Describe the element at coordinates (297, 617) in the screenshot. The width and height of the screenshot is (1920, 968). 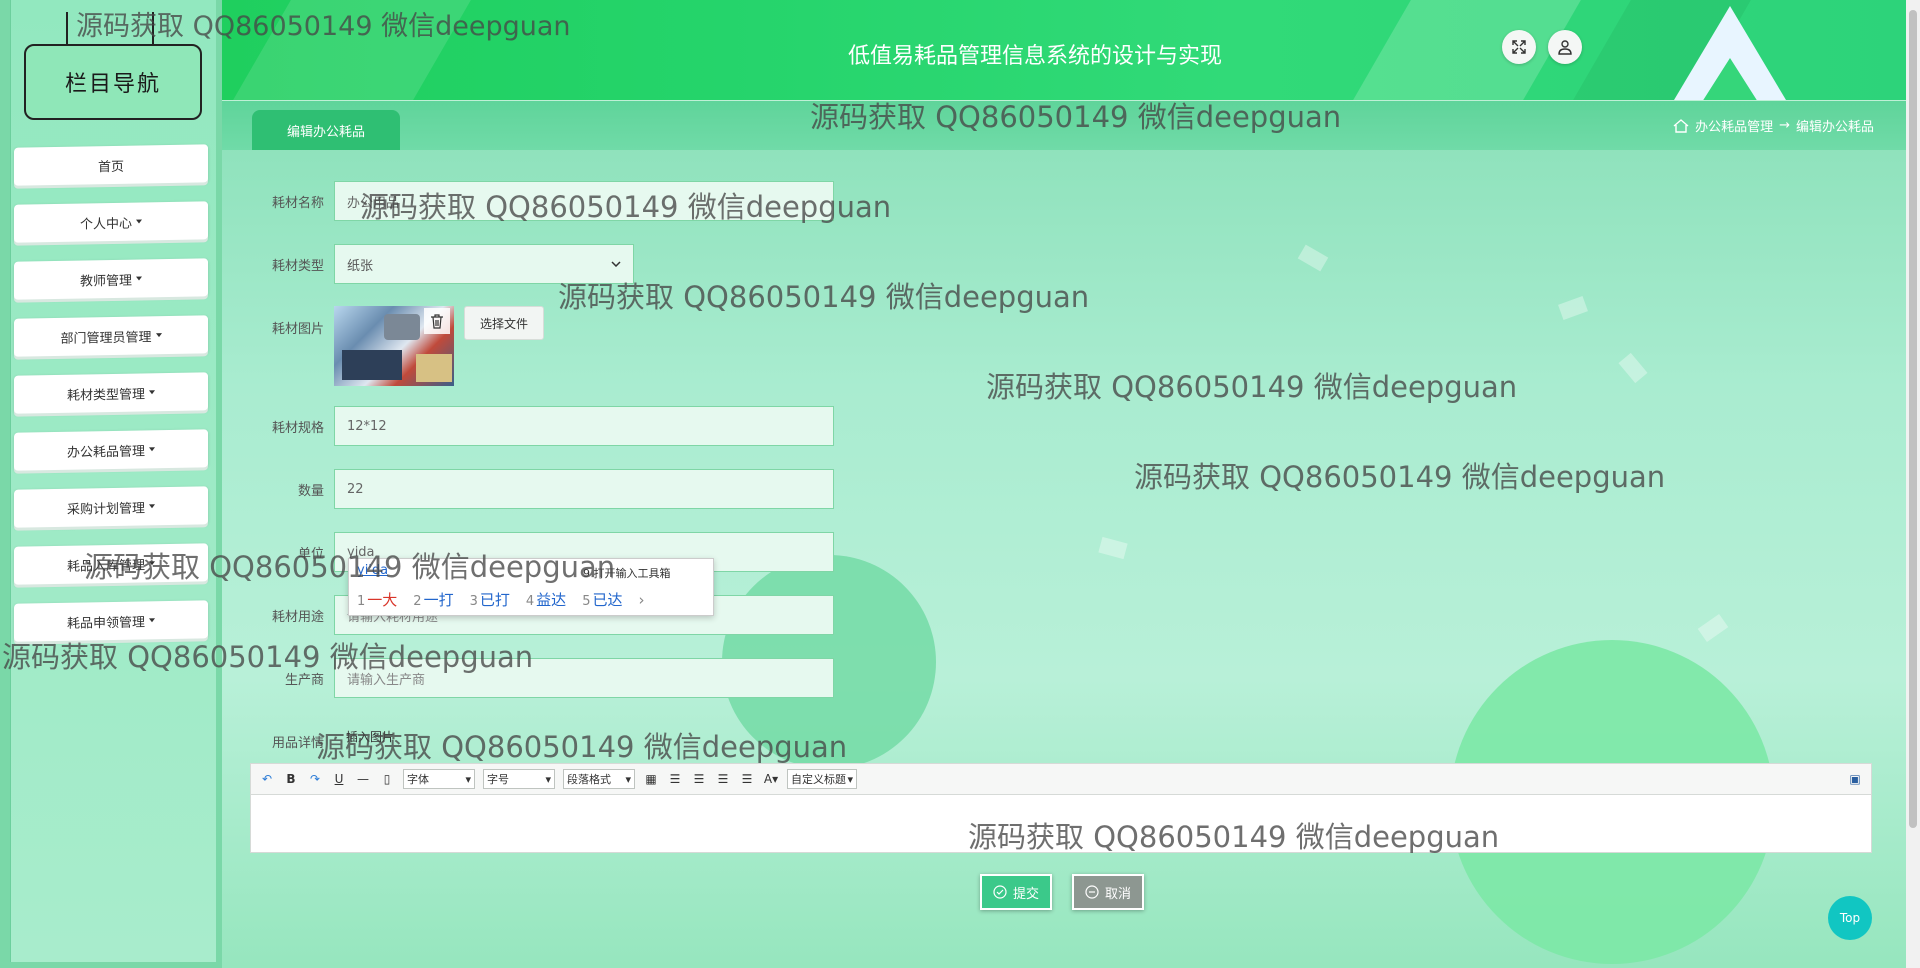
I see `usage-label: 耗材用途` at that location.